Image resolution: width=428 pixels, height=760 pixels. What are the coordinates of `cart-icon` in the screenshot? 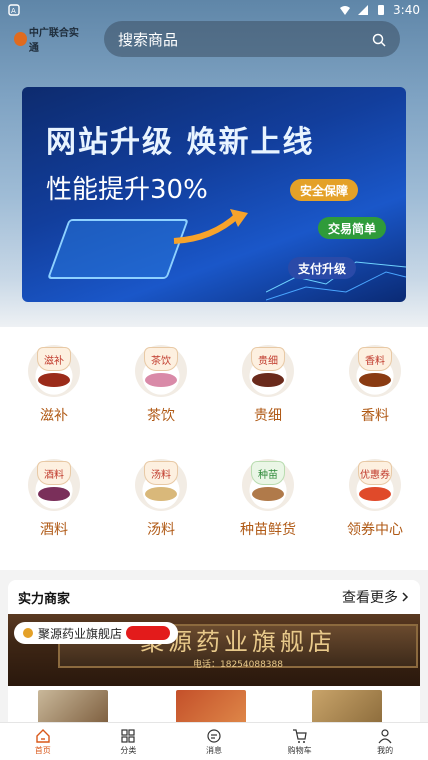 It's located at (299, 735).